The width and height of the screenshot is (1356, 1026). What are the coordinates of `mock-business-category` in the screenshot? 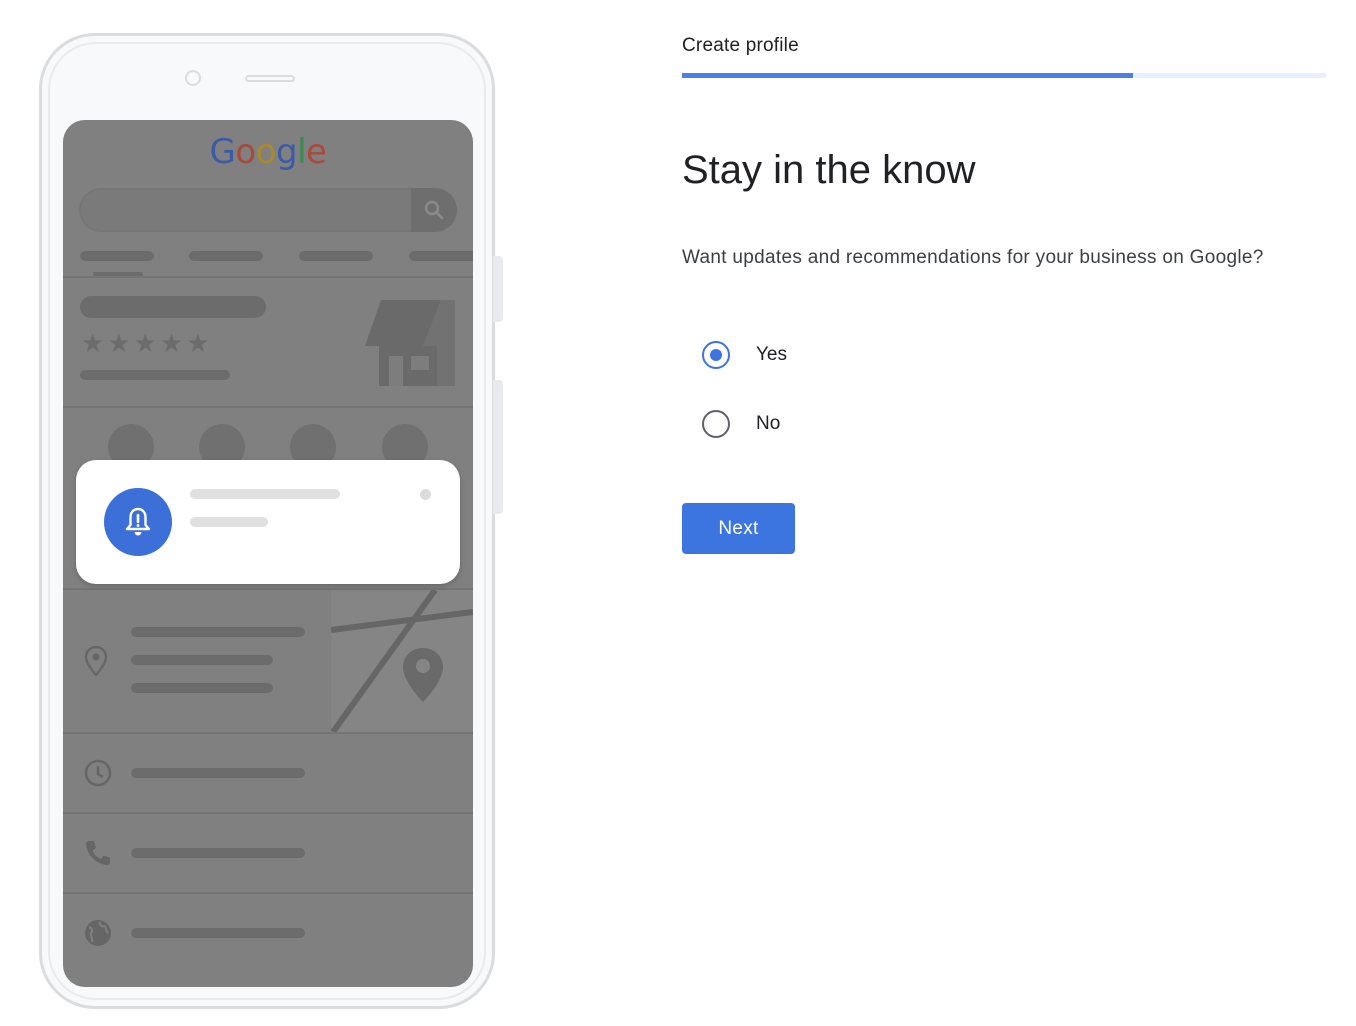 It's located at (155, 375).